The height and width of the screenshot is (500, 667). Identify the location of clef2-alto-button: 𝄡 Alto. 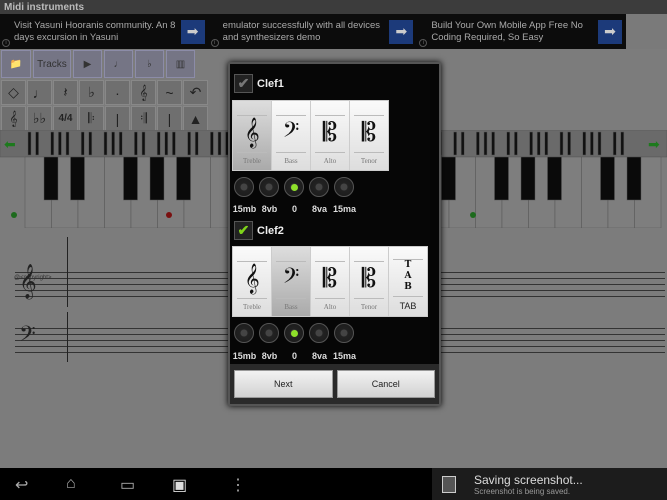
(330, 281).